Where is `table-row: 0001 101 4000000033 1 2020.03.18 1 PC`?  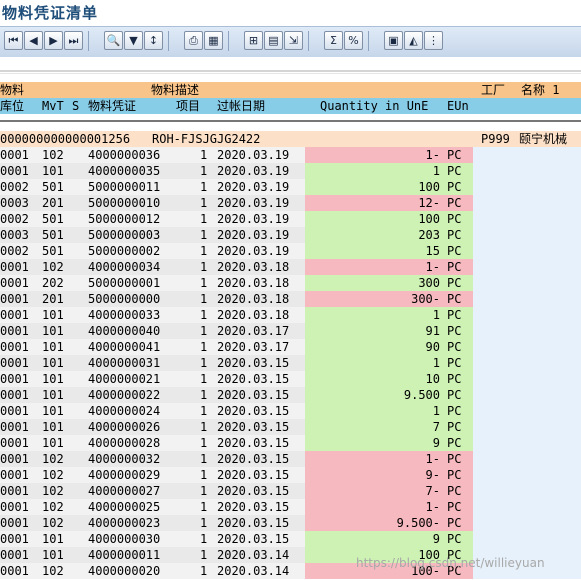 table-row: 0001 101 4000000033 1 2020.03.18 1 PC is located at coordinates (290, 315).